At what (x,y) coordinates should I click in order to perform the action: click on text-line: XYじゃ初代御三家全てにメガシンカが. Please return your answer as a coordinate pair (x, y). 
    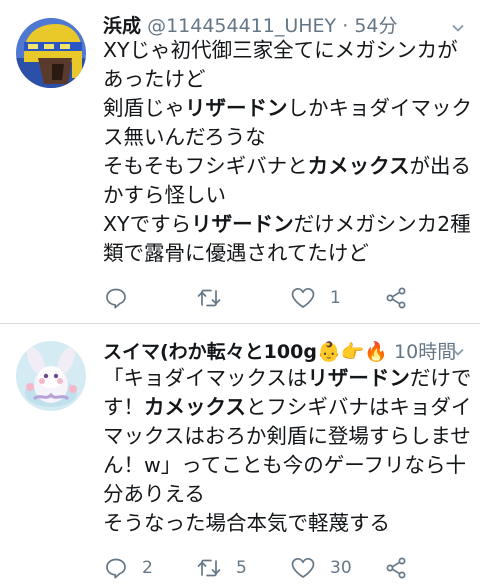
    Looking at the image, I should click on (280, 50).